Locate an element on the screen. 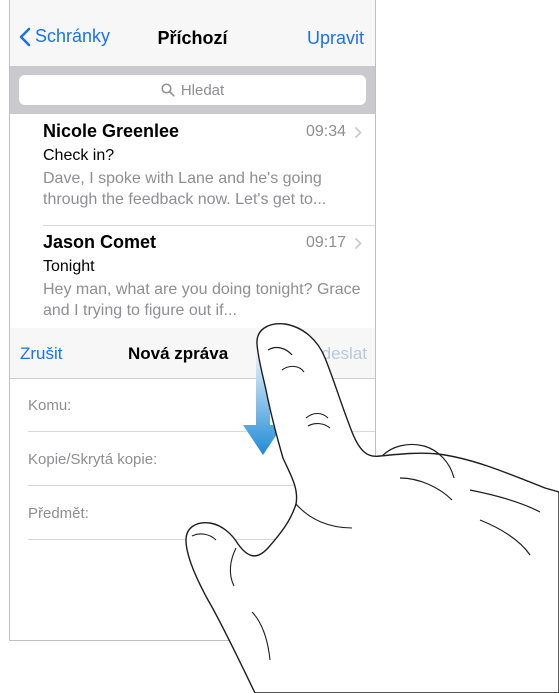  cancel-button: Zrušit is located at coordinates (41, 354).